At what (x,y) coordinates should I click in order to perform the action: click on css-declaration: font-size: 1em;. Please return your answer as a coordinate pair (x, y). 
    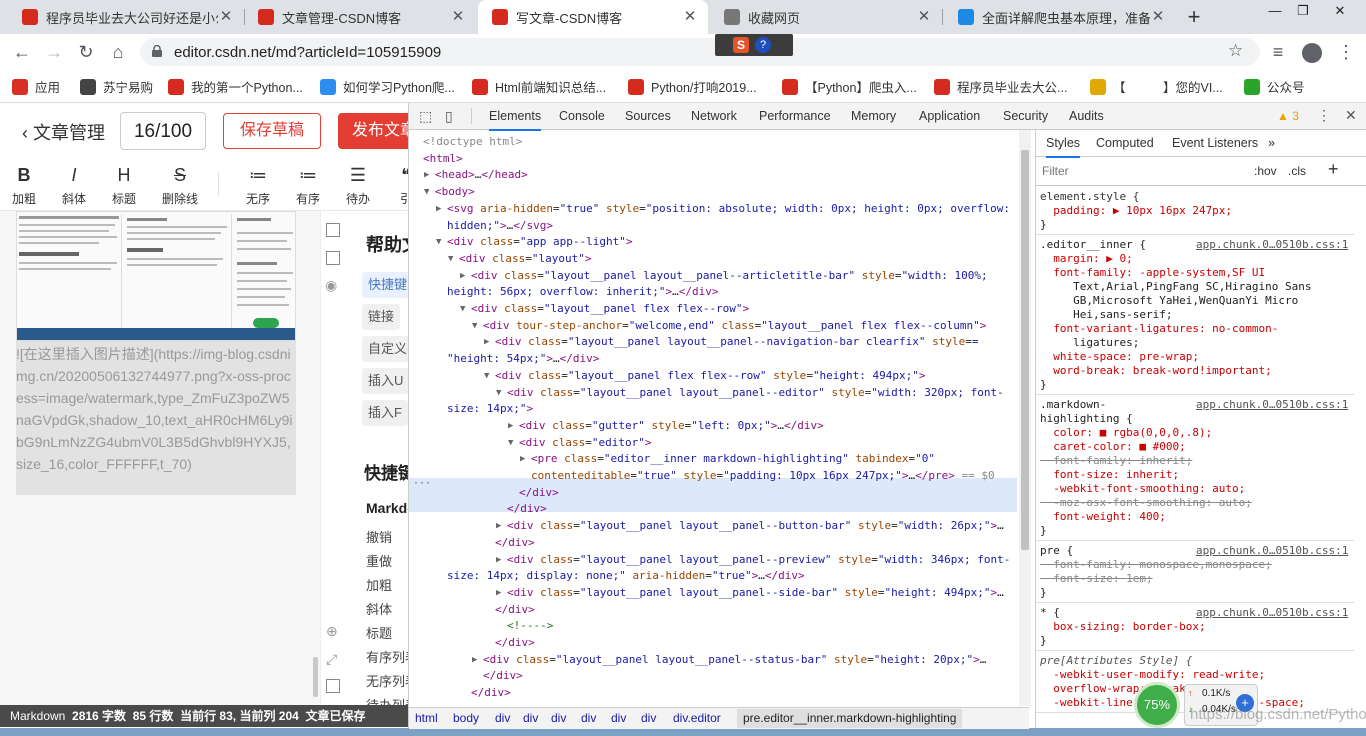
    Looking at the image, I should click on (1096, 579).